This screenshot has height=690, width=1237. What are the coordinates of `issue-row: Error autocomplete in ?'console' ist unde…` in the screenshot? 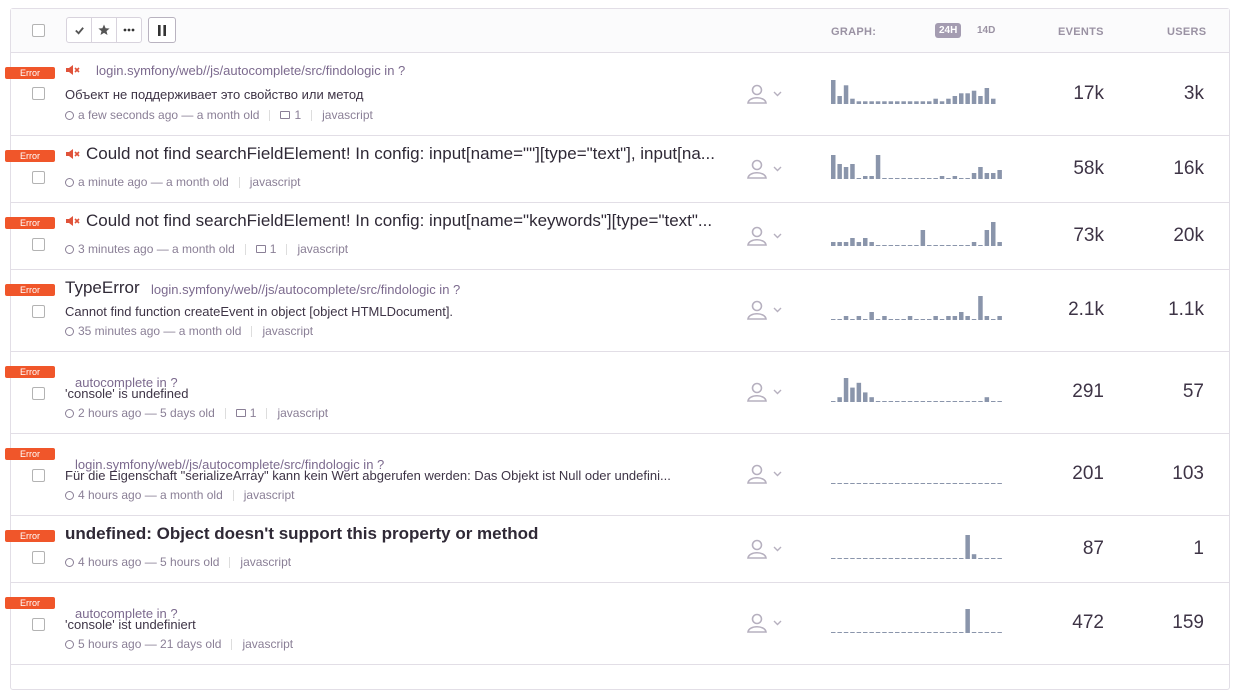 It's located at (617, 624).